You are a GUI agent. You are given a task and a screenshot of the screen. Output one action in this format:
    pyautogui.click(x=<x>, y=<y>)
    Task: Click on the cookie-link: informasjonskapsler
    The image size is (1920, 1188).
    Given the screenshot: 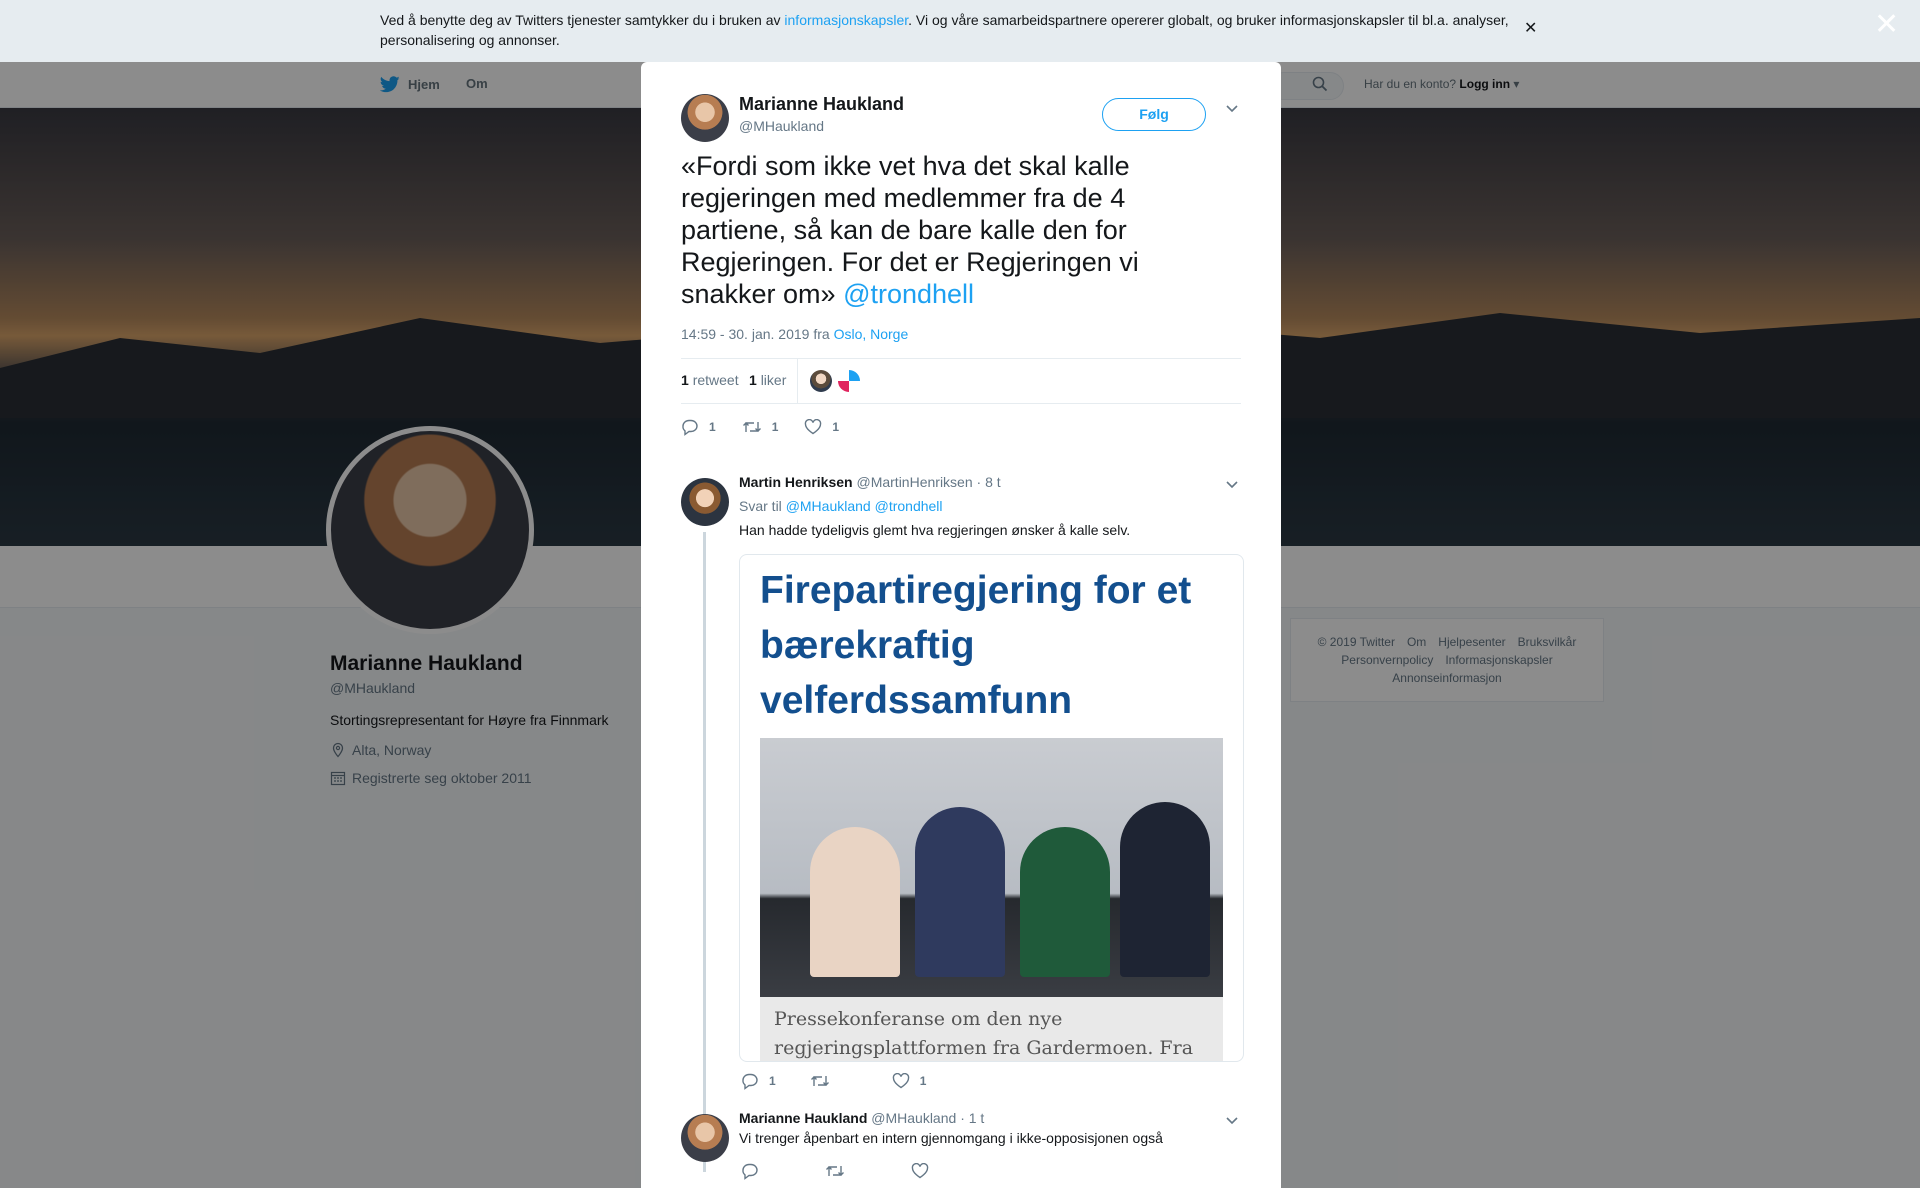 What is the action you would take?
    pyautogui.click(x=846, y=20)
    